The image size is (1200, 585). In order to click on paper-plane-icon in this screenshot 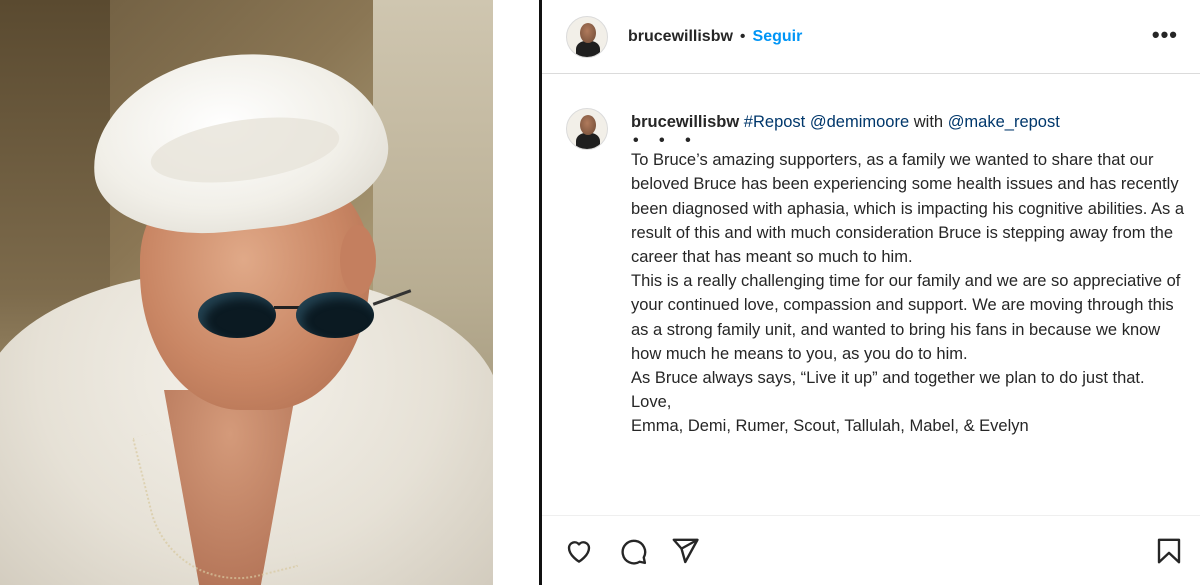, I will do `click(685, 551)`.